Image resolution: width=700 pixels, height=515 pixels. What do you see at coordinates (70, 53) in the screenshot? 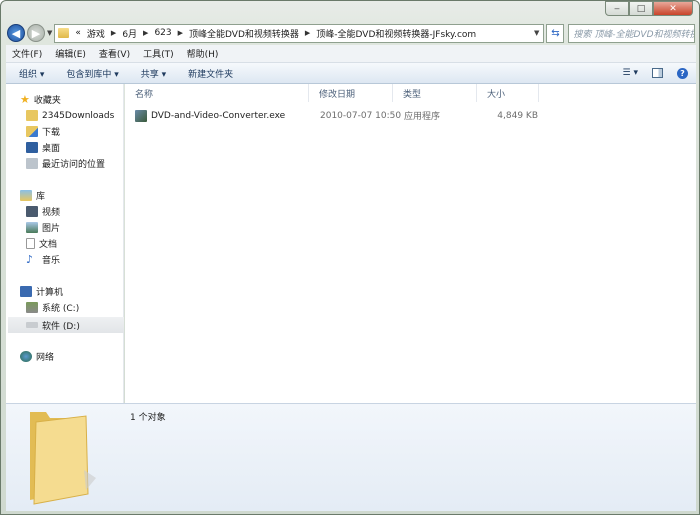
I see `menu-edit: 编辑(E)` at bounding box center [70, 53].